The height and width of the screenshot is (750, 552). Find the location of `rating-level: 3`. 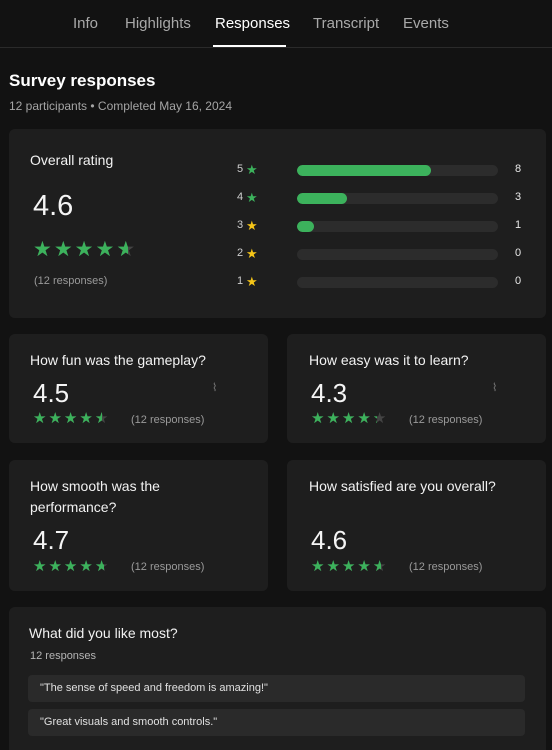

rating-level: 3 is located at coordinates (240, 225).